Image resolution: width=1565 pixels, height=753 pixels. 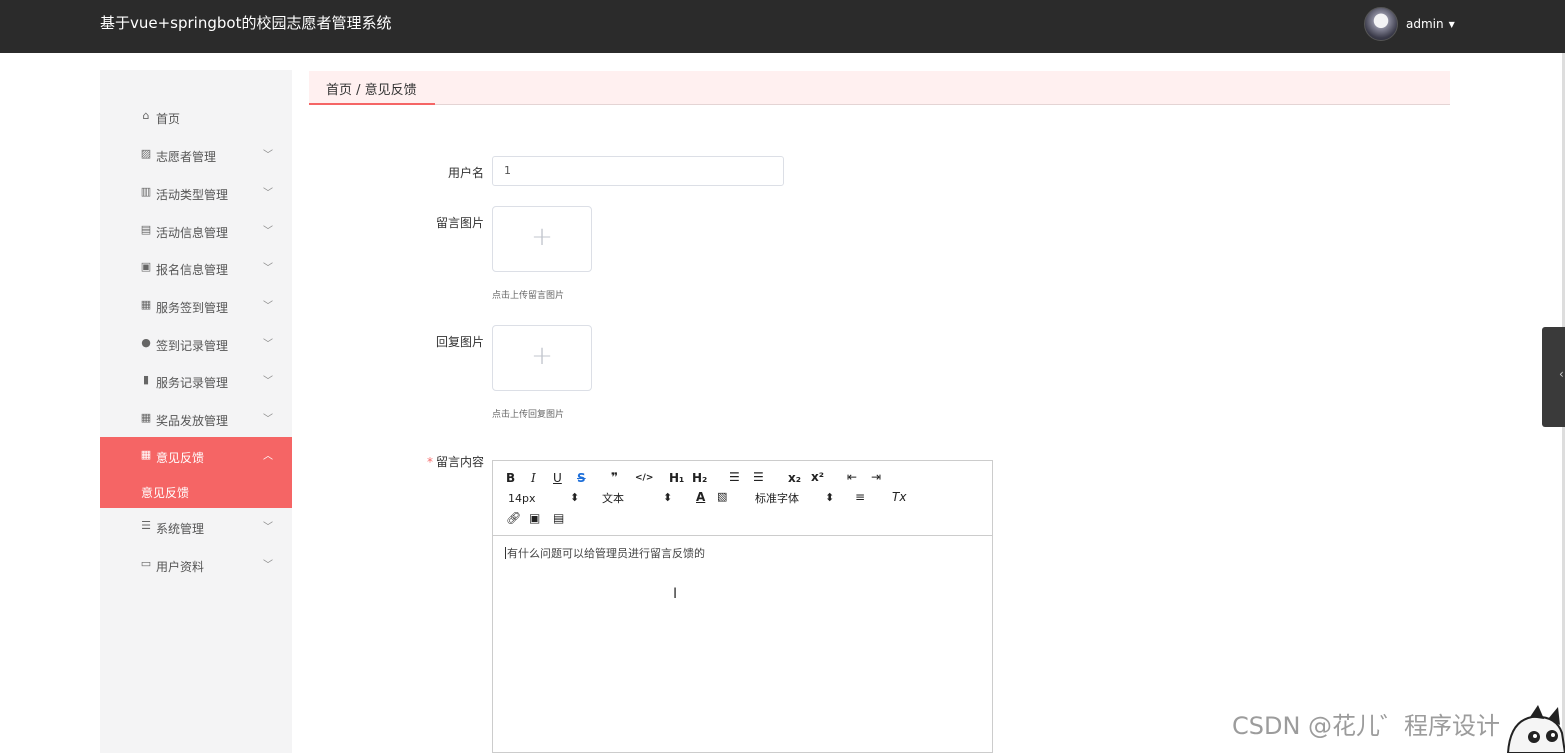 What do you see at coordinates (777, 499) in the screenshot?
I see `font-family-select: 标准字体` at bounding box center [777, 499].